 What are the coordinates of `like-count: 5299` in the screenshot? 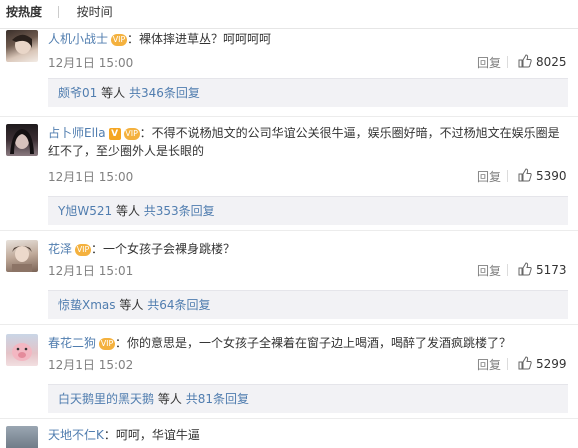 It's located at (551, 364).